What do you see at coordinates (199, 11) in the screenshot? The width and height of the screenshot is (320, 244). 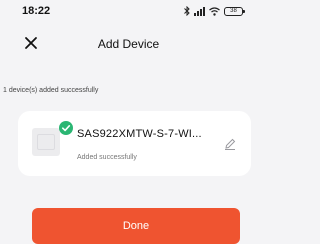 I see `signal-icon` at bounding box center [199, 11].